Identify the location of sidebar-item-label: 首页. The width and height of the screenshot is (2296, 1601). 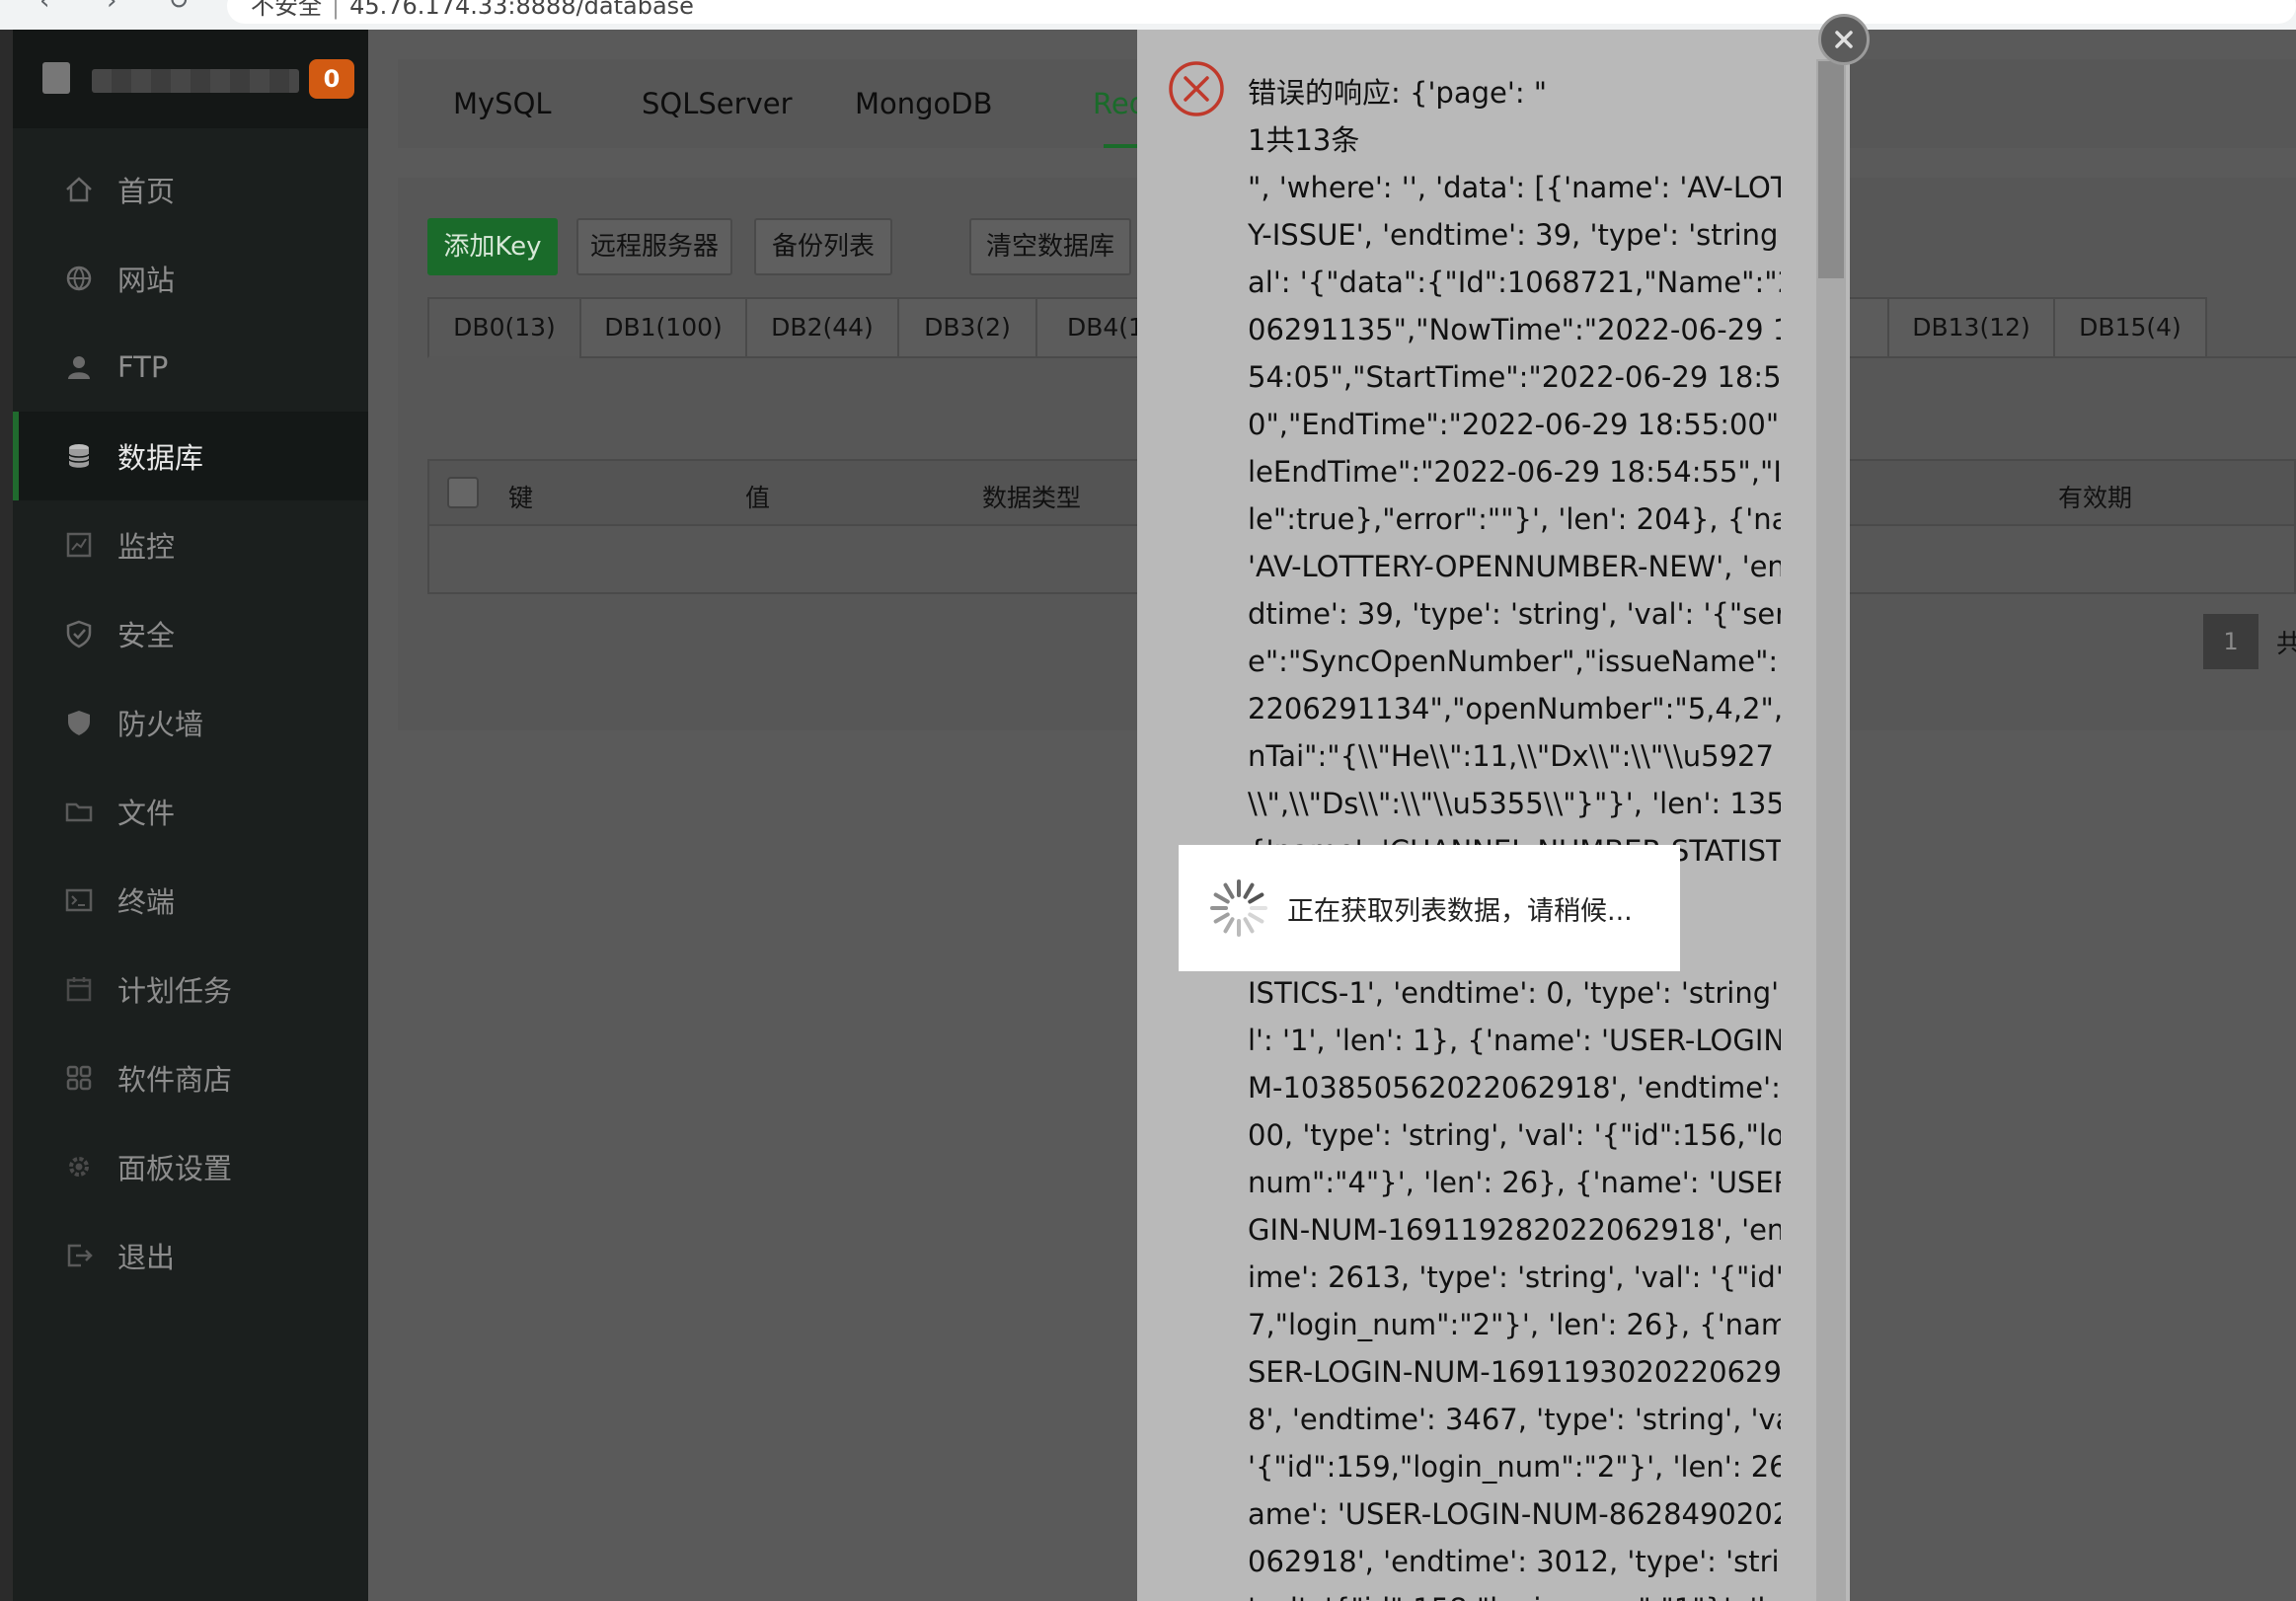
(146, 192).